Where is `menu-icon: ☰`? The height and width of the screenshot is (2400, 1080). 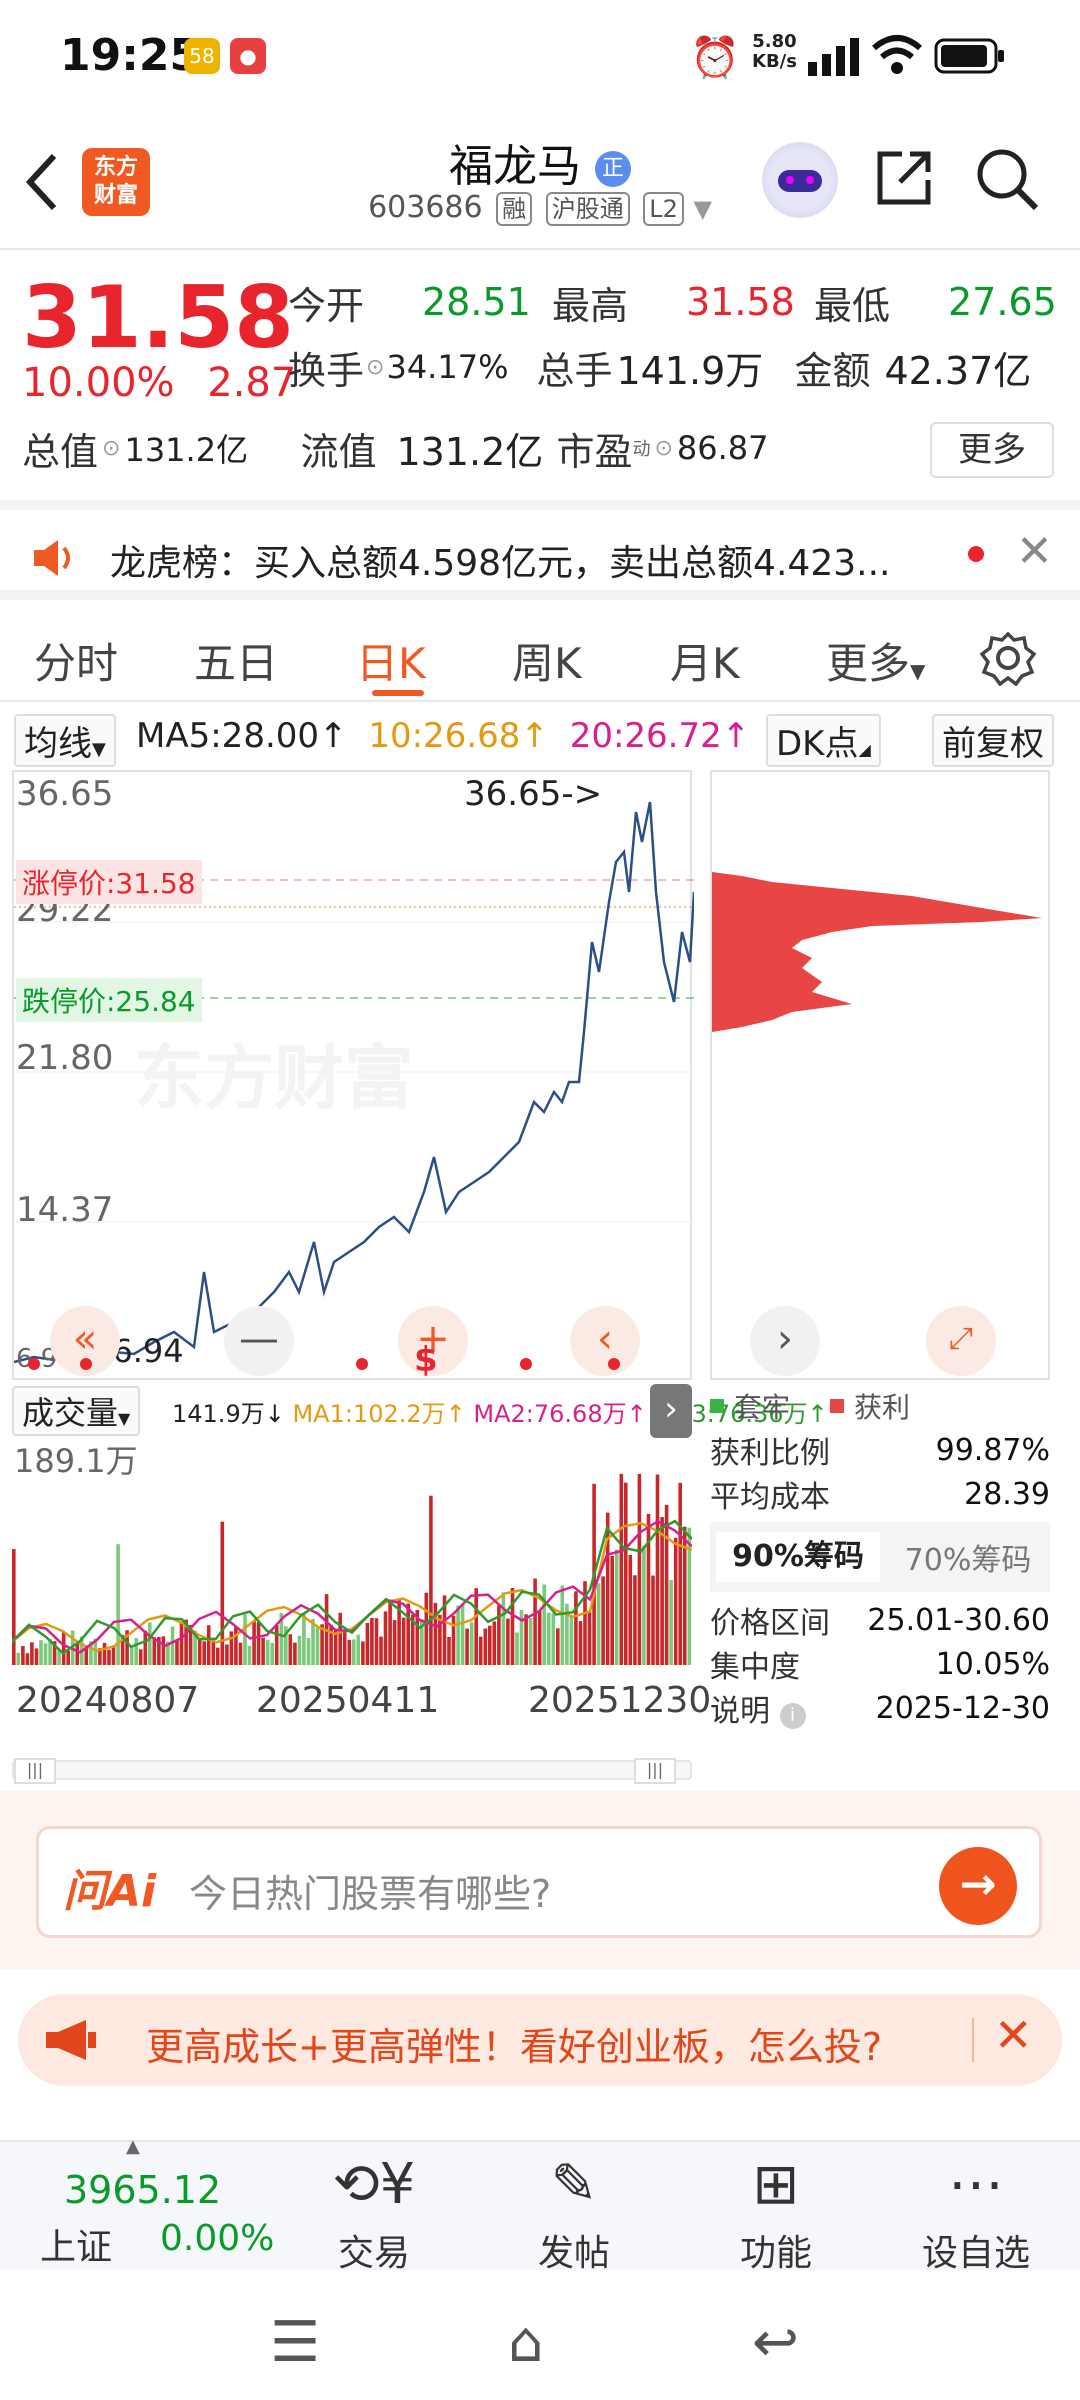
menu-icon: ☰ is located at coordinates (295, 2342).